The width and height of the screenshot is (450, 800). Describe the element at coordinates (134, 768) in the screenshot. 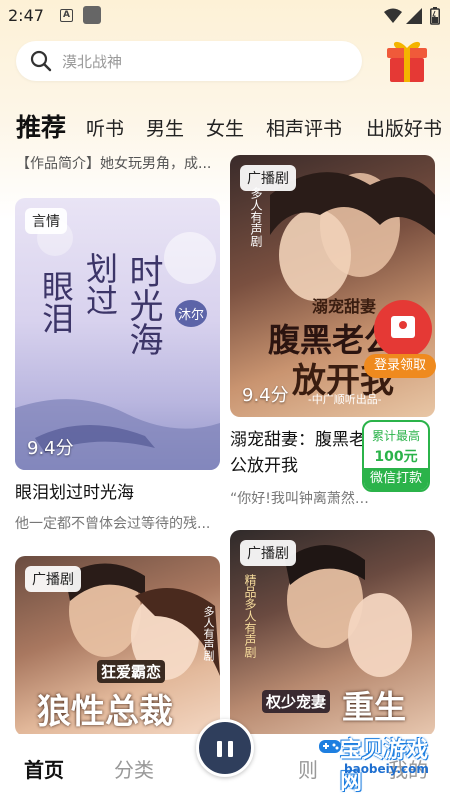

I see `nav-category: 分类` at that location.